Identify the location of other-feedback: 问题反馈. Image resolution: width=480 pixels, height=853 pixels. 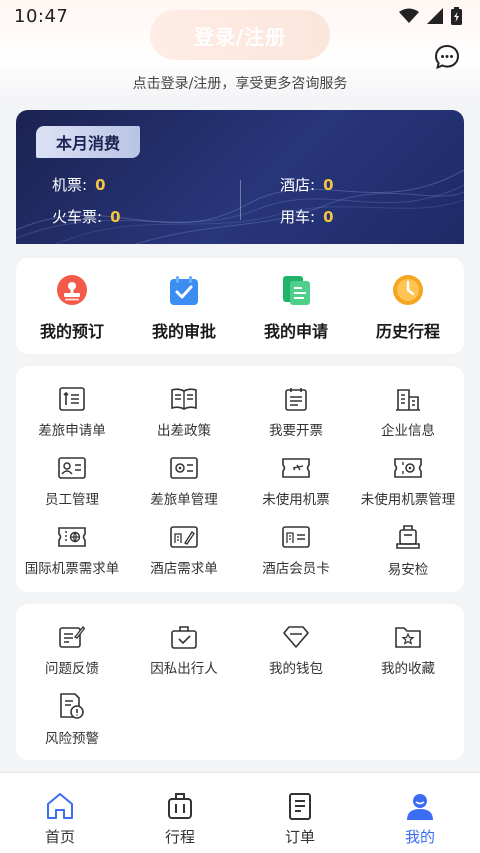
(72, 642).